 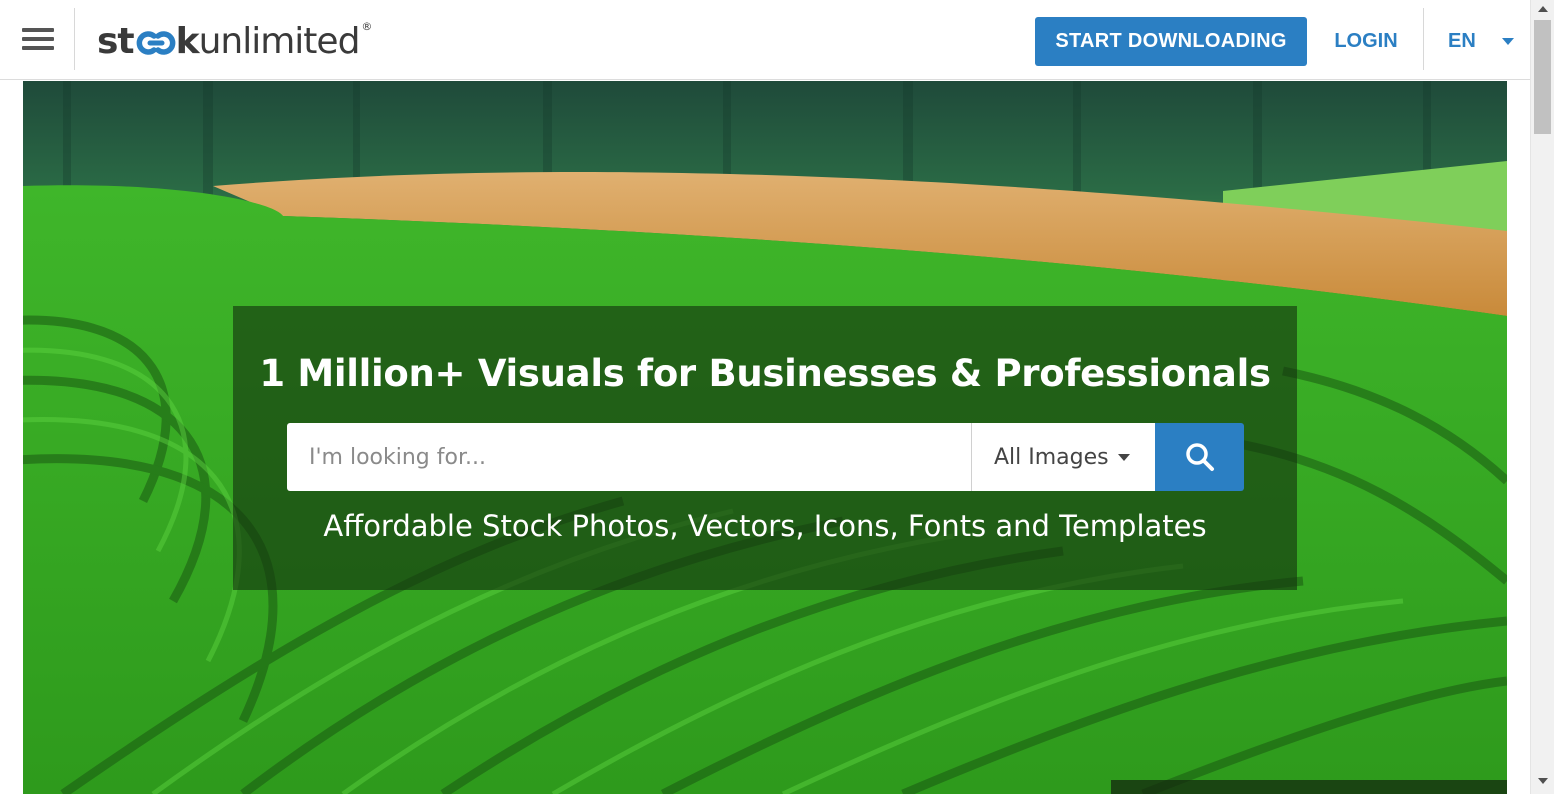 I want to click on language-selector: EN, so click(x=1476, y=41).